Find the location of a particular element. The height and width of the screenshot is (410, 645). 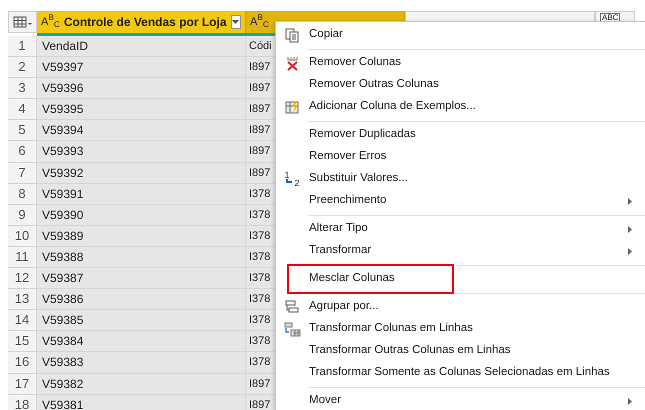

row-number: 8 is located at coordinates (22, 194).